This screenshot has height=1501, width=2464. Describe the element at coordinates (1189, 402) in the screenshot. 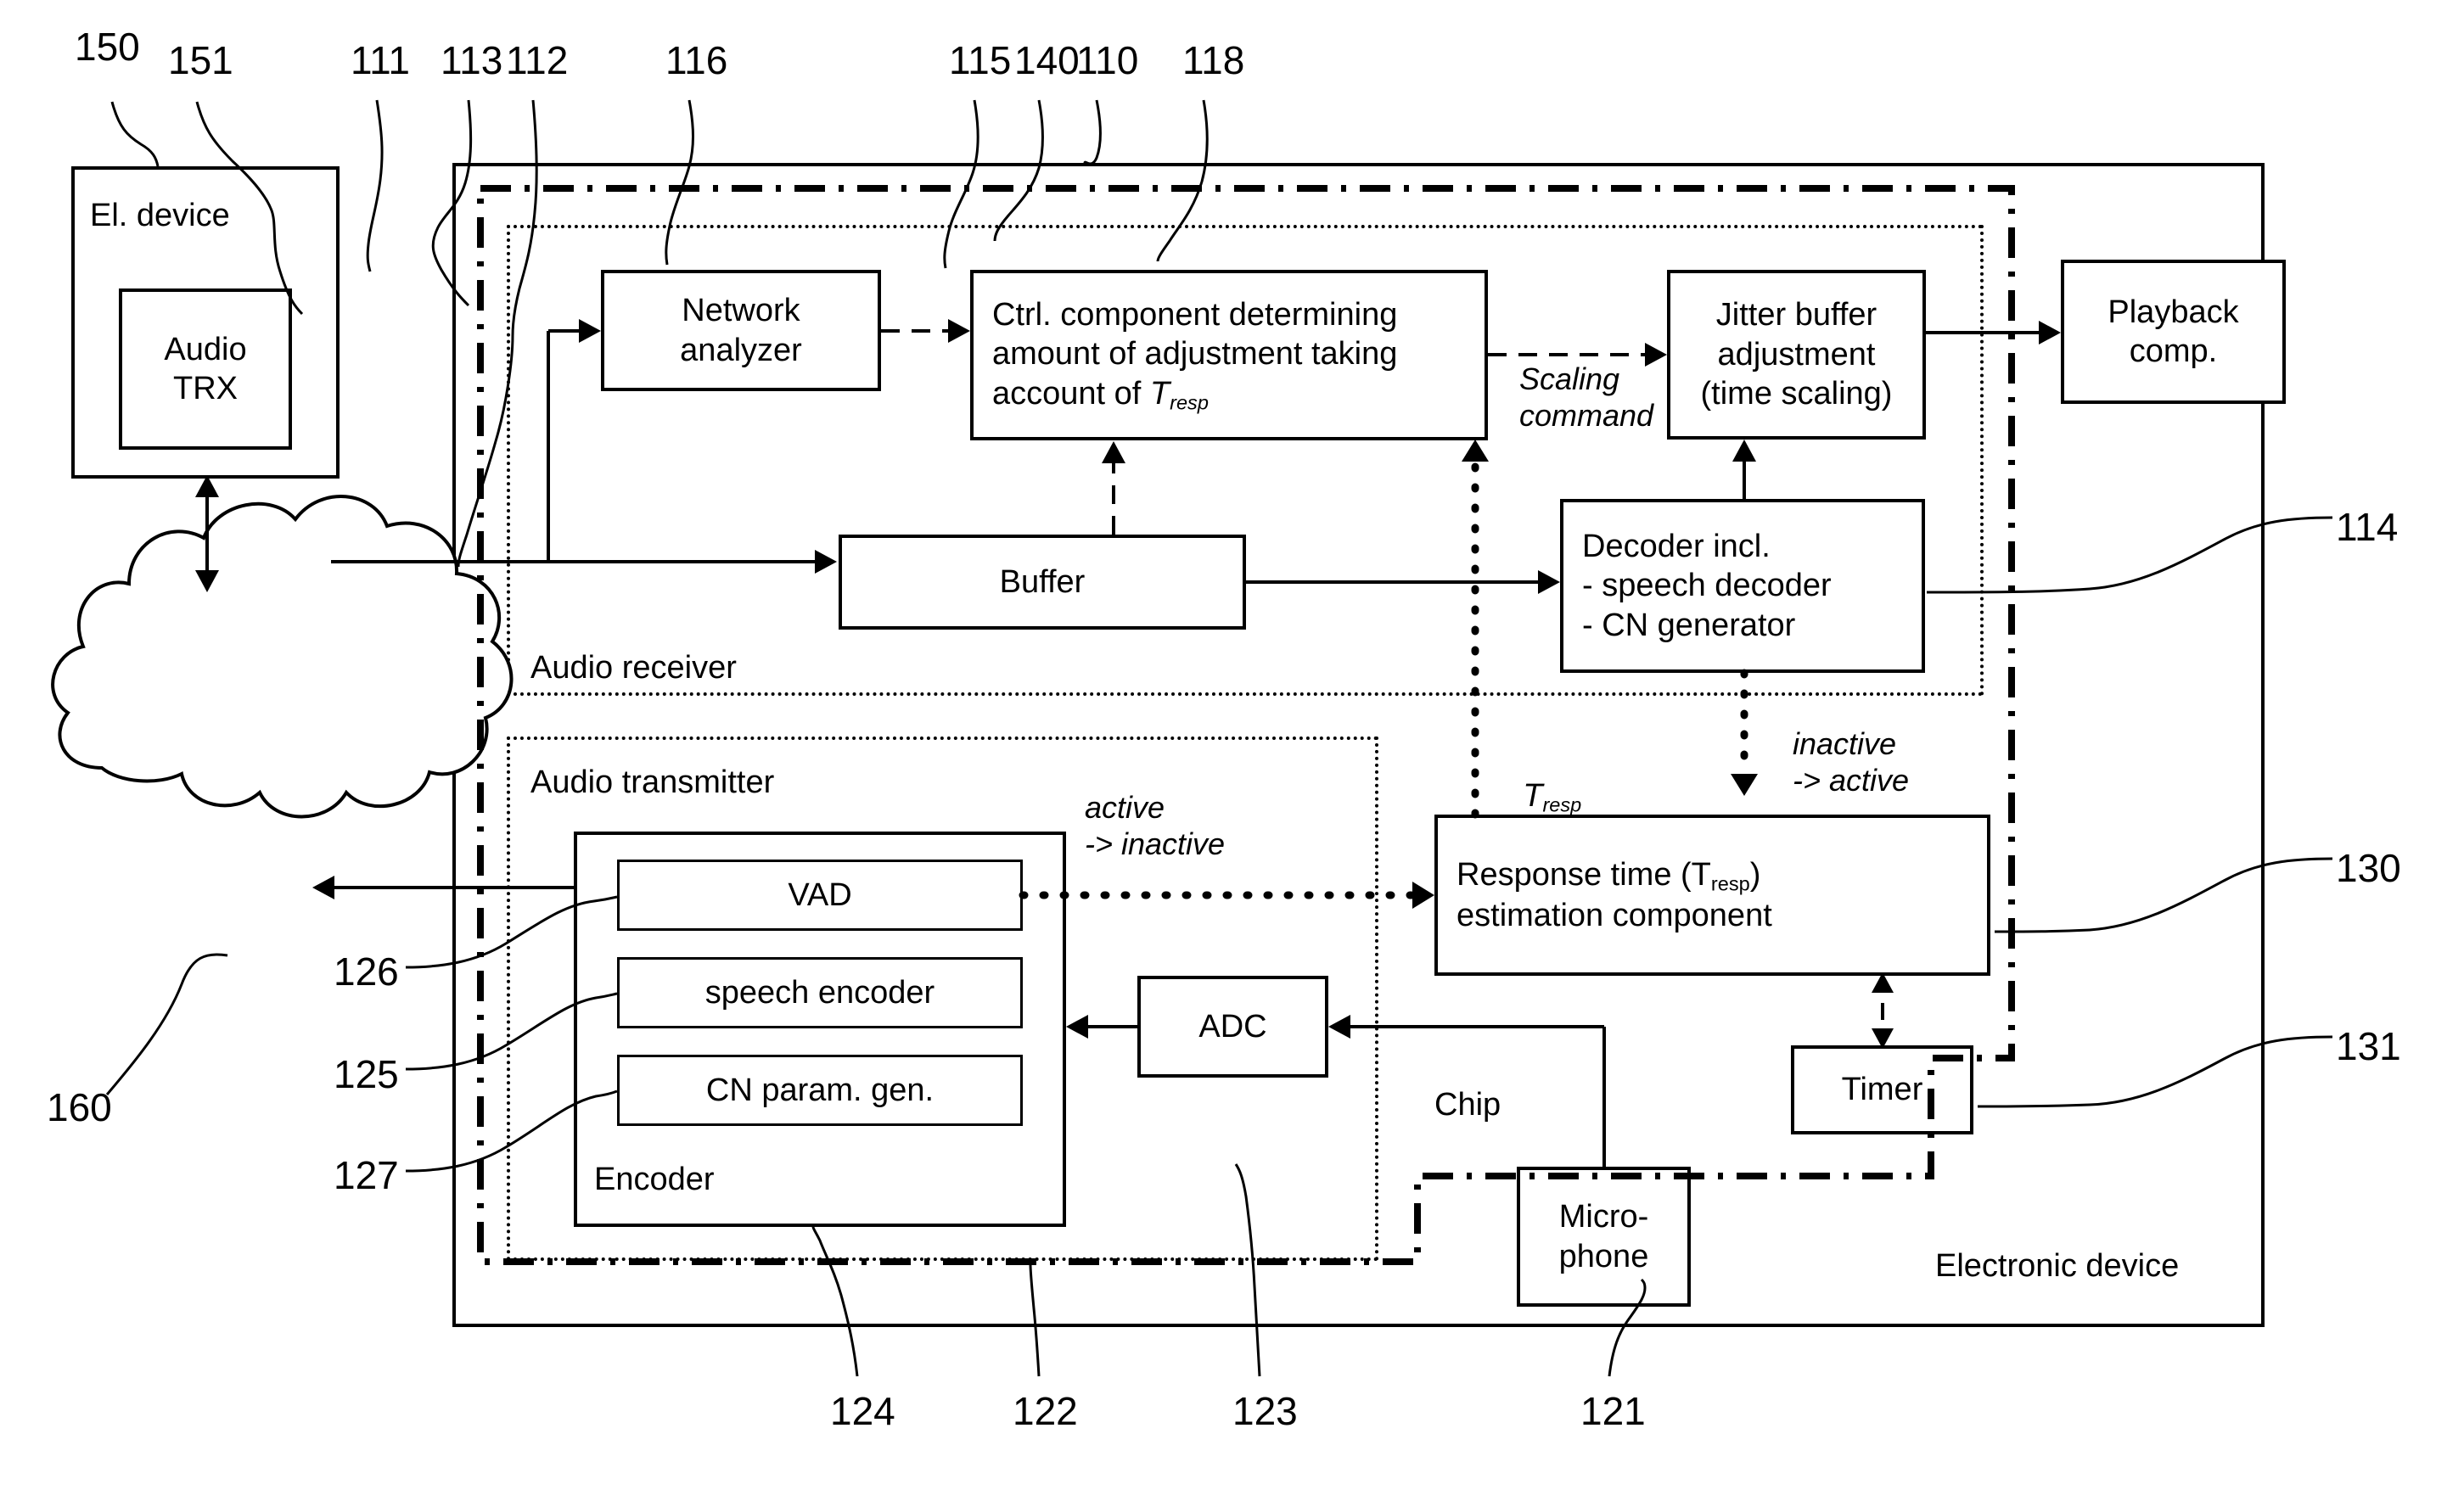

I see `tresp-subscript: resp` at that location.